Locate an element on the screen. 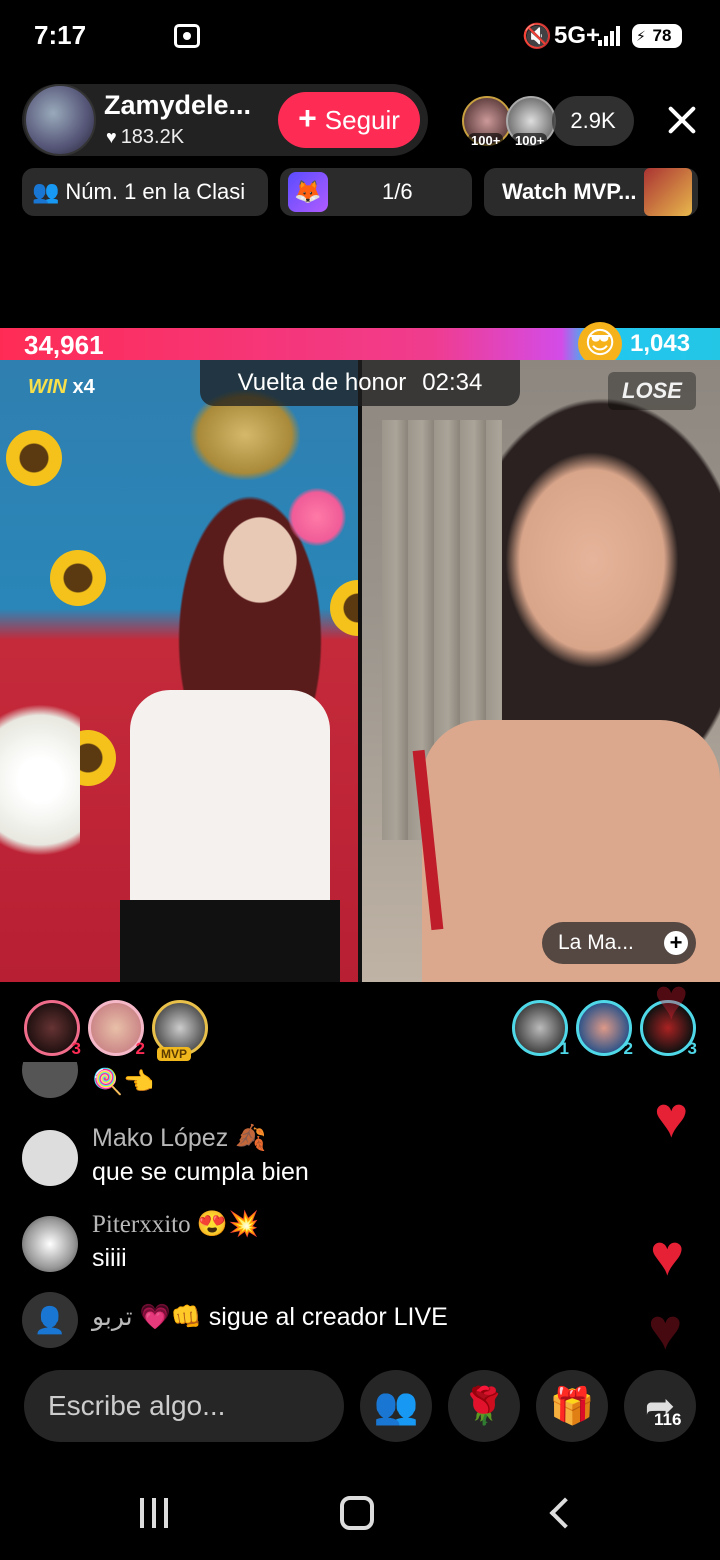 This screenshot has height=1560, width=720. rose-icon: 🌹 is located at coordinates (484, 1405).